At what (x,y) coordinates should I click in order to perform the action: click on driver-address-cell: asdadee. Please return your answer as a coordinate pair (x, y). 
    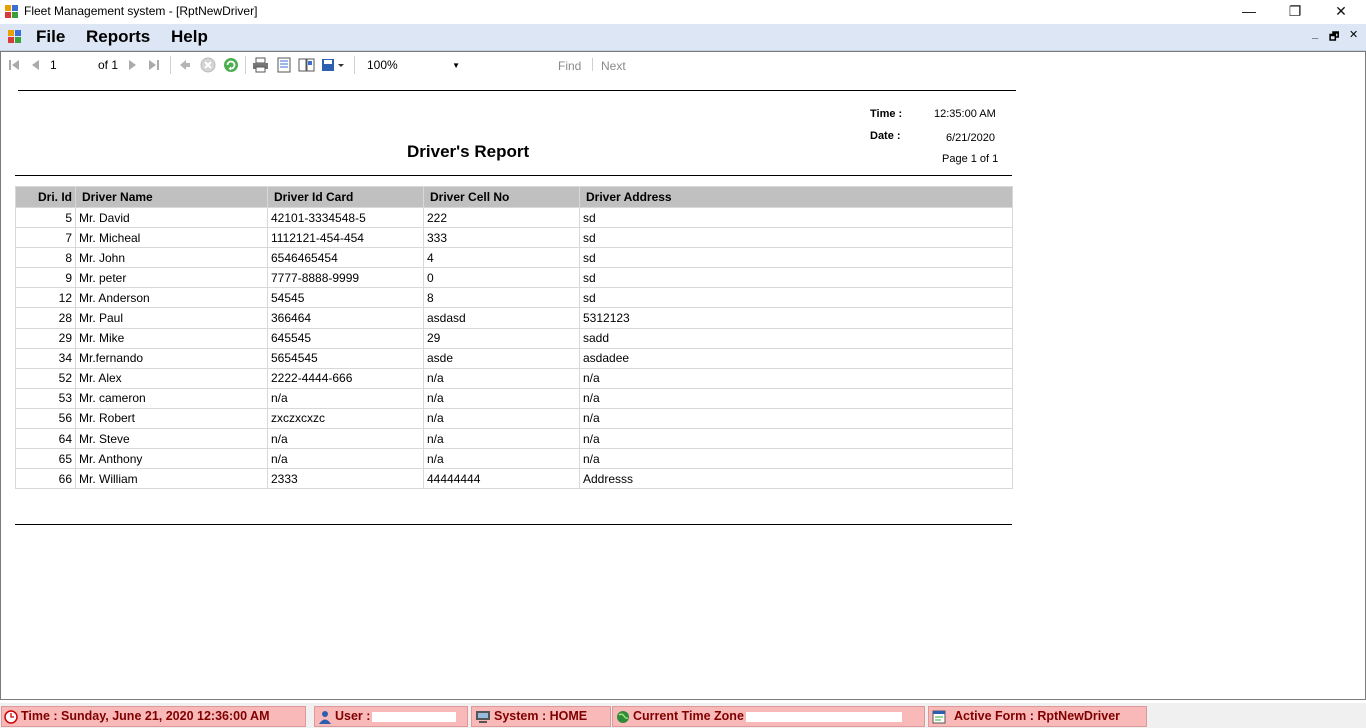
    Looking at the image, I should click on (796, 358).